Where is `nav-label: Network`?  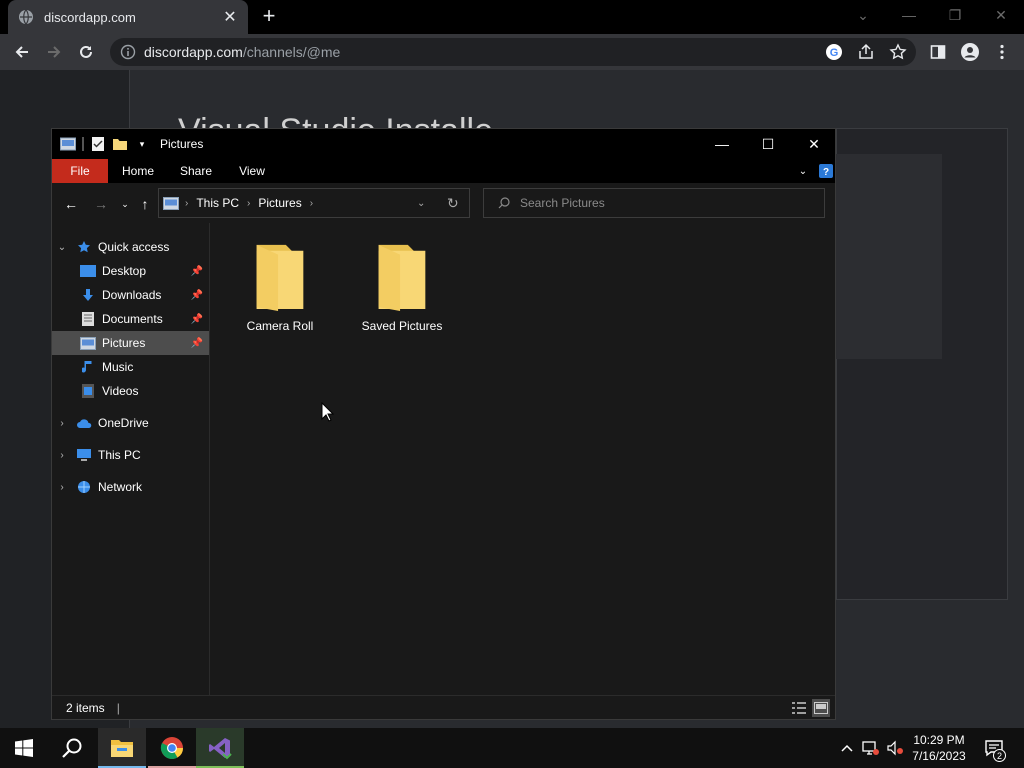 nav-label: Network is located at coordinates (120, 487).